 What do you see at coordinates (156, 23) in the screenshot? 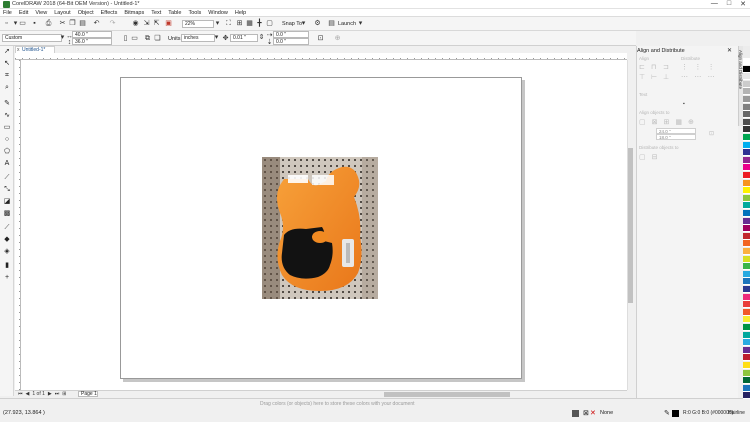
I see `export-icon: ⇱` at bounding box center [156, 23].